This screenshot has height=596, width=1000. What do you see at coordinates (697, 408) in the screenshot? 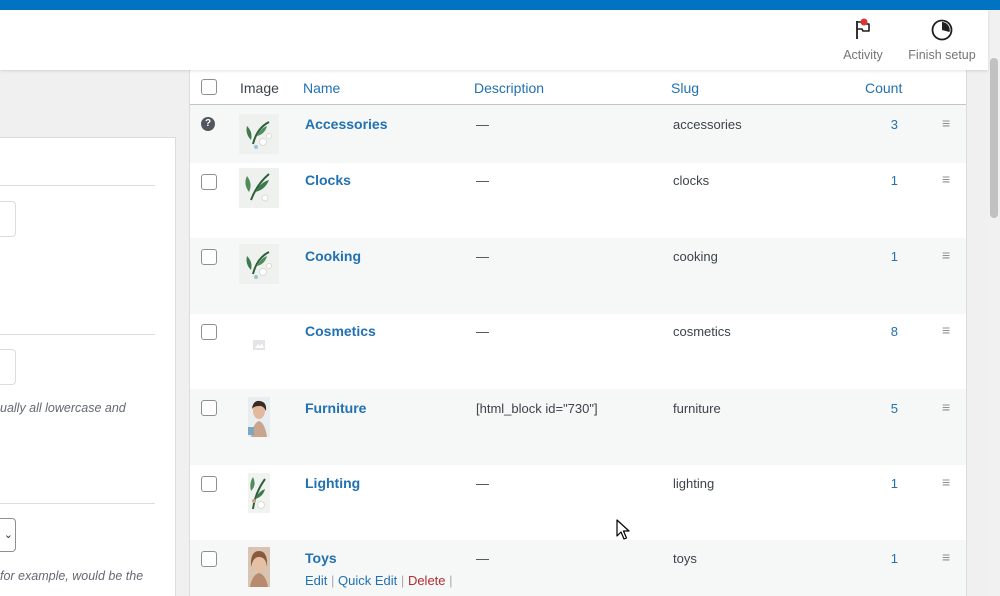
I see `category-slug: furniture` at bounding box center [697, 408].